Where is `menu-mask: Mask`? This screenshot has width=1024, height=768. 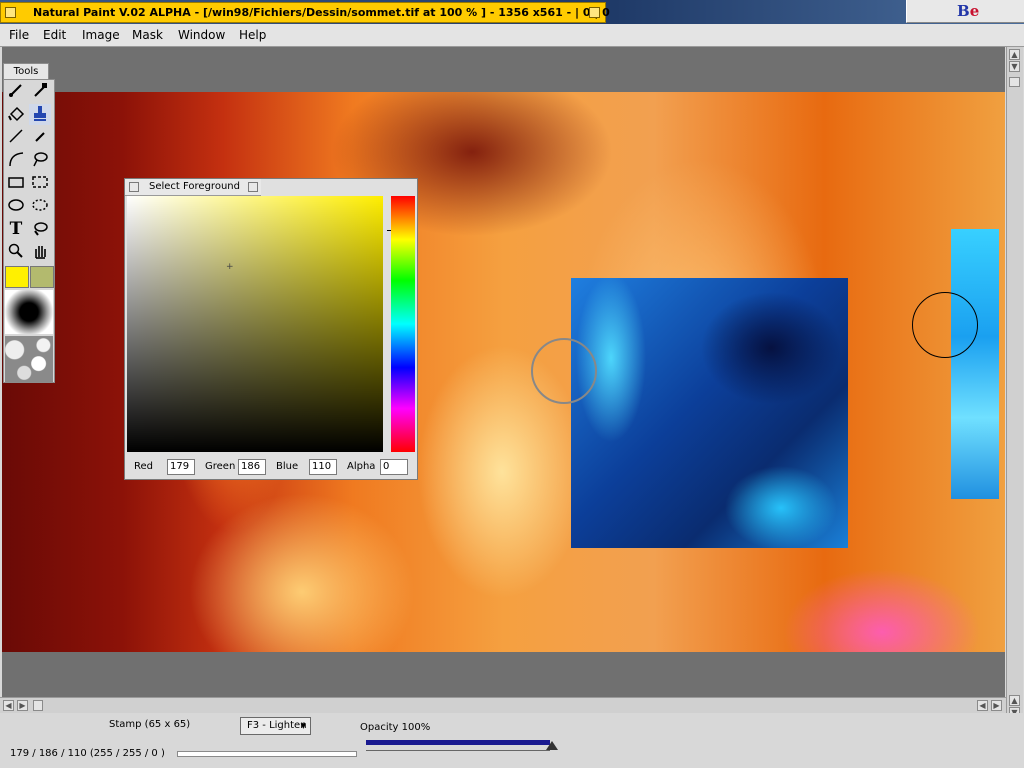 menu-mask: Mask is located at coordinates (147, 35).